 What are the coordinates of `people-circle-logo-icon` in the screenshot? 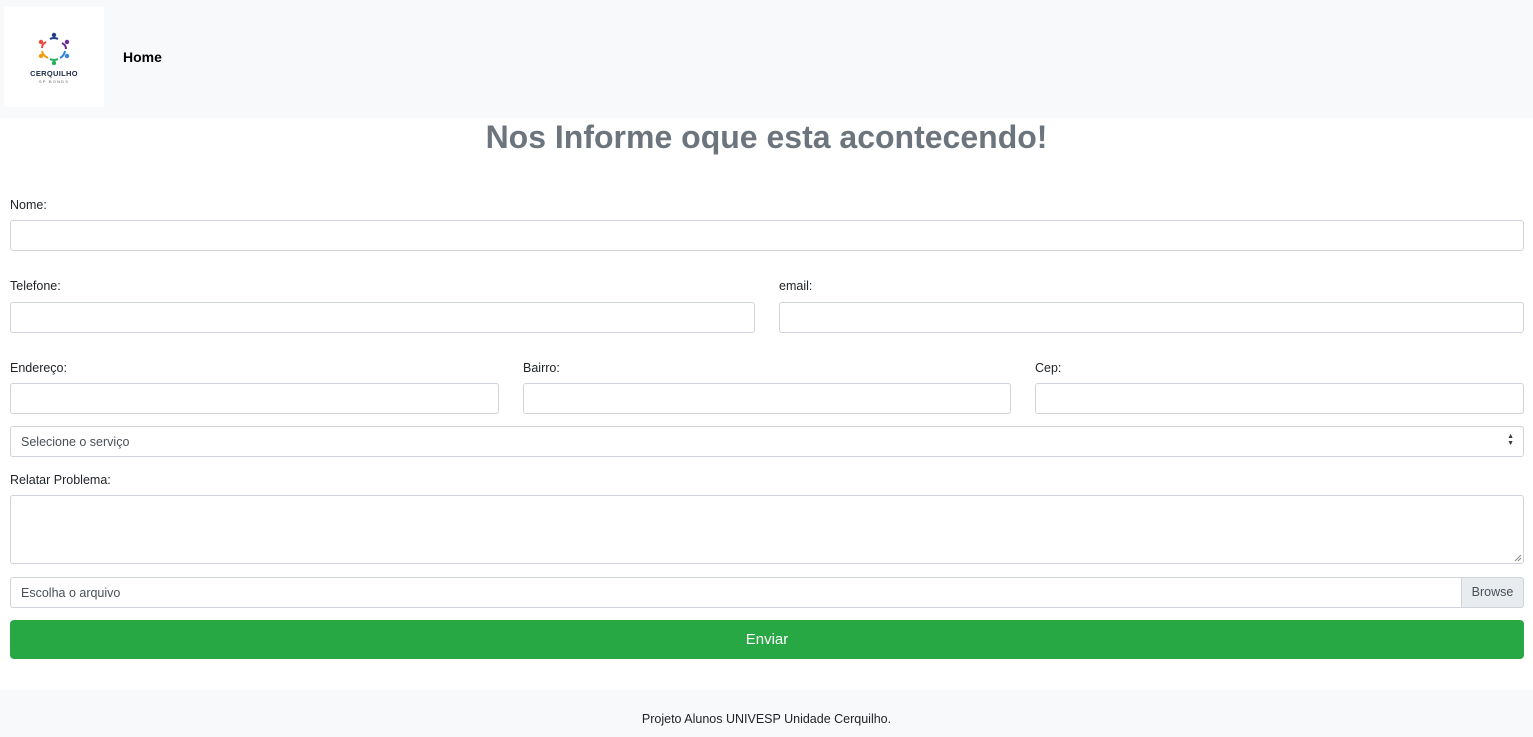 It's located at (54, 49).